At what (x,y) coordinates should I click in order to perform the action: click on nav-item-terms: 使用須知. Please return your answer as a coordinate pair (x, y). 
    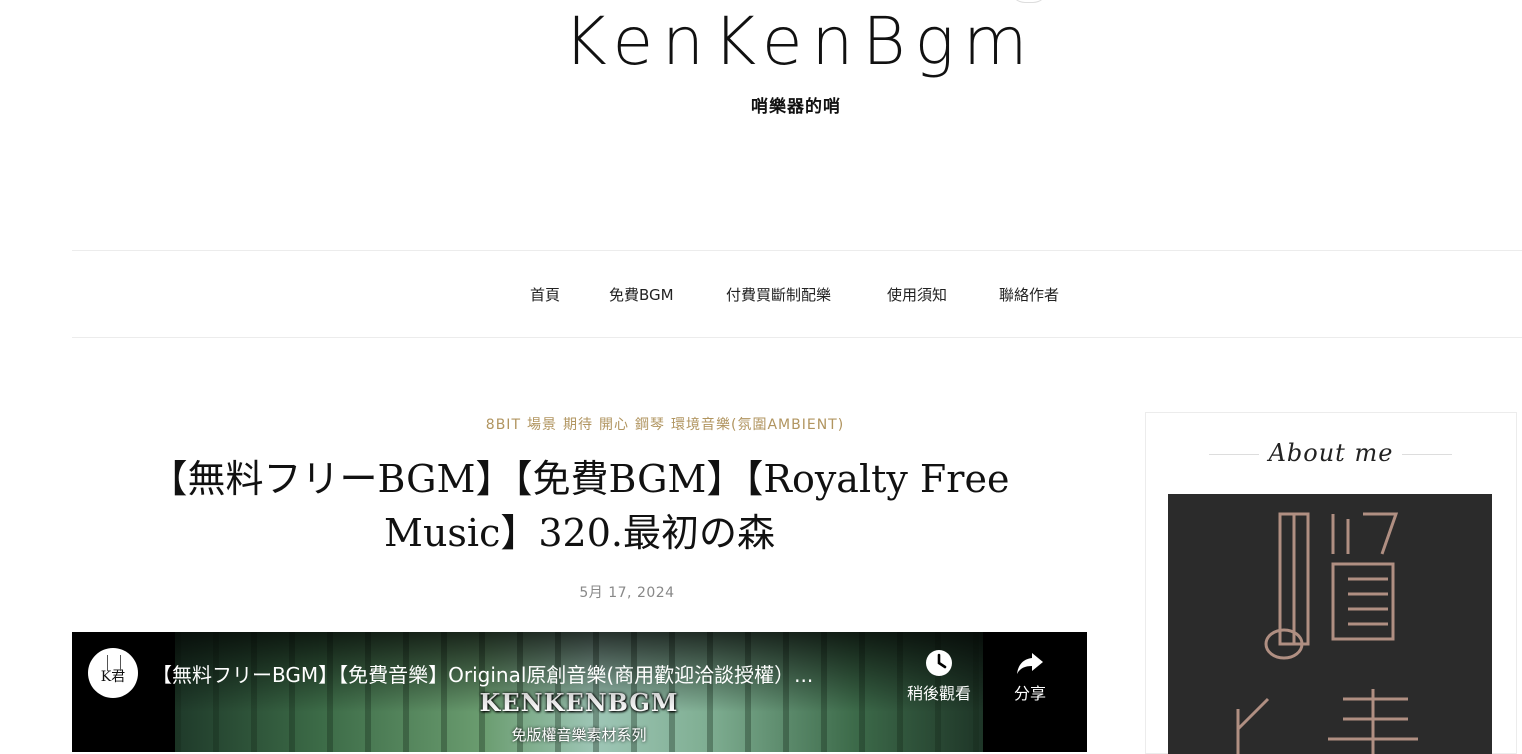
    Looking at the image, I should click on (917, 294).